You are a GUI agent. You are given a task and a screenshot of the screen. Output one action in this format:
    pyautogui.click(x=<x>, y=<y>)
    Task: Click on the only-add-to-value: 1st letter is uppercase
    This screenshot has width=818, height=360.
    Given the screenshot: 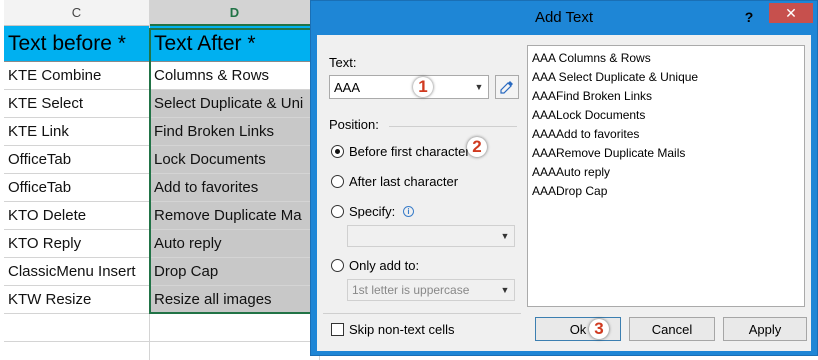 What is the action you would take?
    pyautogui.click(x=411, y=290)
    